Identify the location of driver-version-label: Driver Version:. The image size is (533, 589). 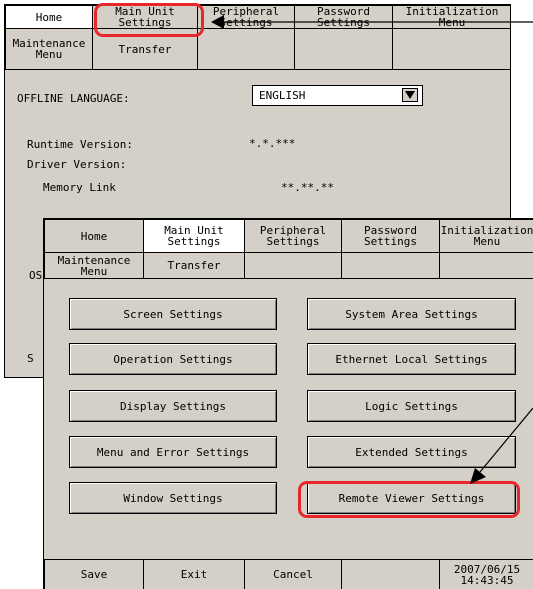
(77, 164).